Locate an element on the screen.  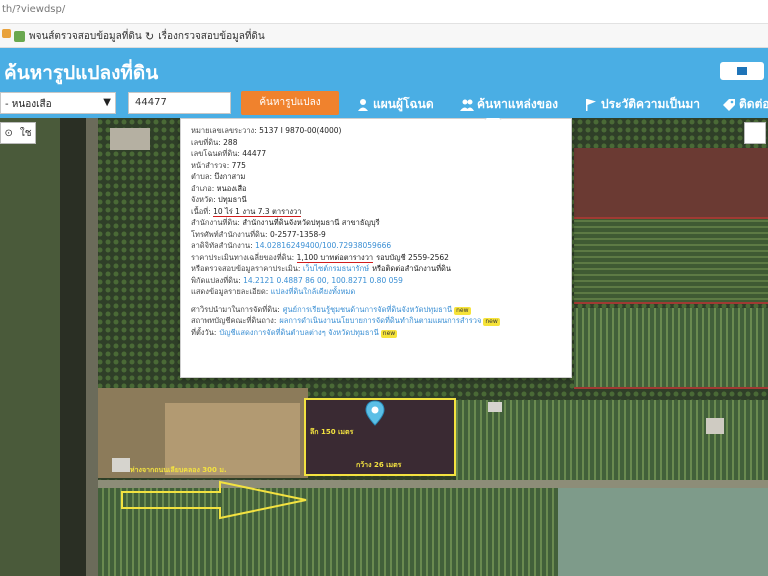
page-title: ค้นหารูปแปลงที่ดิน is located at coordinates (81, 73).